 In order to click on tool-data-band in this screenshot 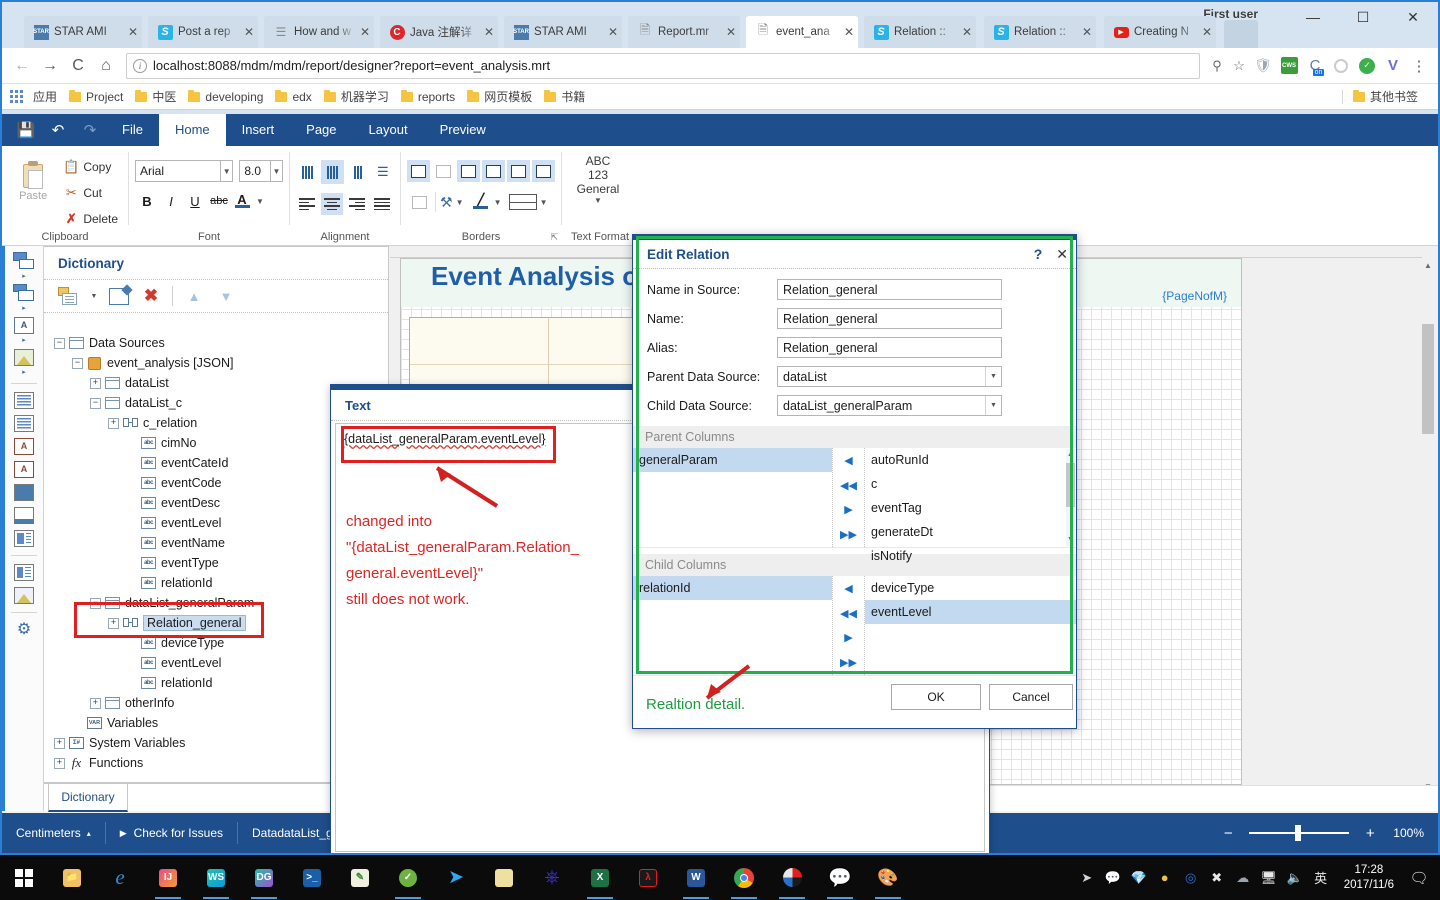, I will do `click(24, 400)`.